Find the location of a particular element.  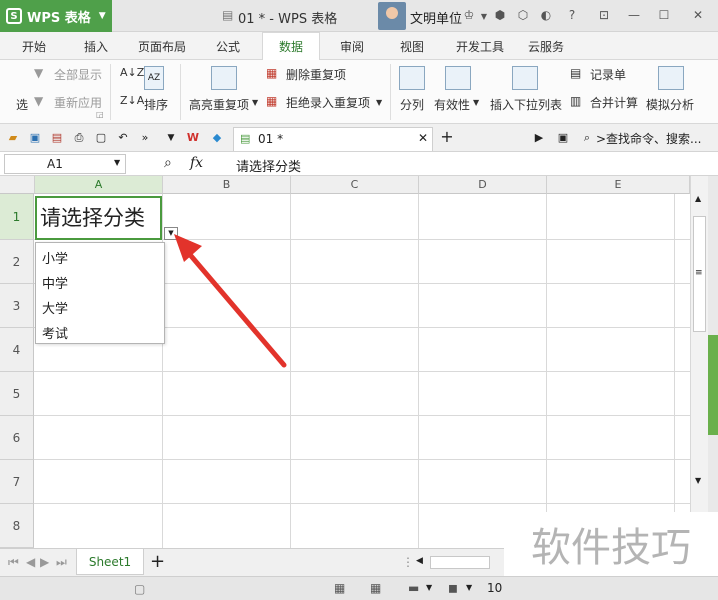

share-icon: ▣ is located at coordinates (563, 138).